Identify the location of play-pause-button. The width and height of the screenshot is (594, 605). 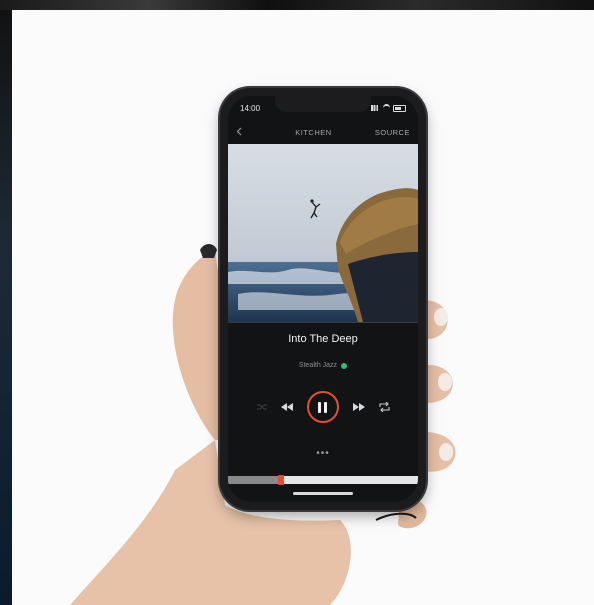
(322, 407).